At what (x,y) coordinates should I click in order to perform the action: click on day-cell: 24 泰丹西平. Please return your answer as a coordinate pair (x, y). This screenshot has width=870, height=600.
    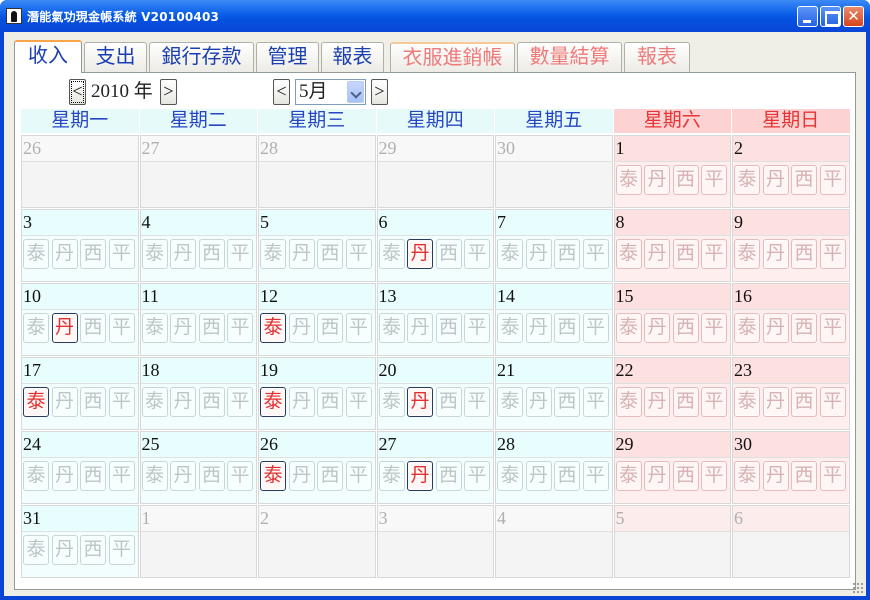
    Looking at the image, I should click on (80, 467).